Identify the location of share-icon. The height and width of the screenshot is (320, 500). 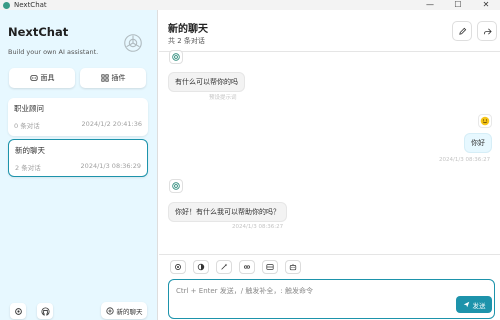
(487, 31).